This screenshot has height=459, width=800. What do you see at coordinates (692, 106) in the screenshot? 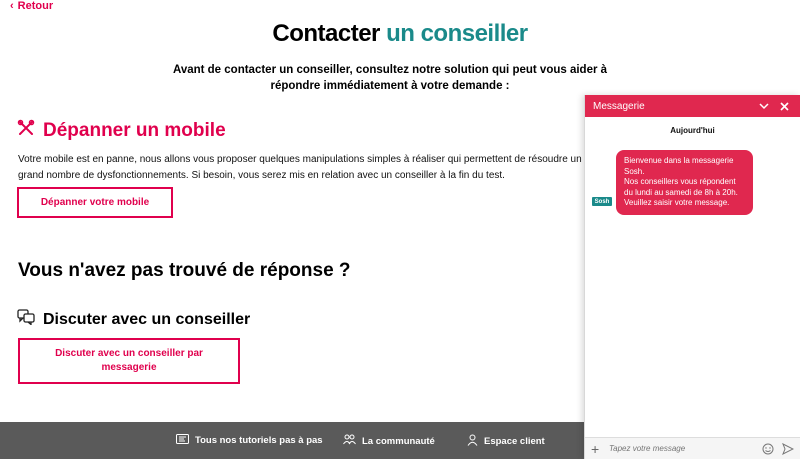
I see `chat-widget-header: Messagerie` at bounding box center [692, 106].